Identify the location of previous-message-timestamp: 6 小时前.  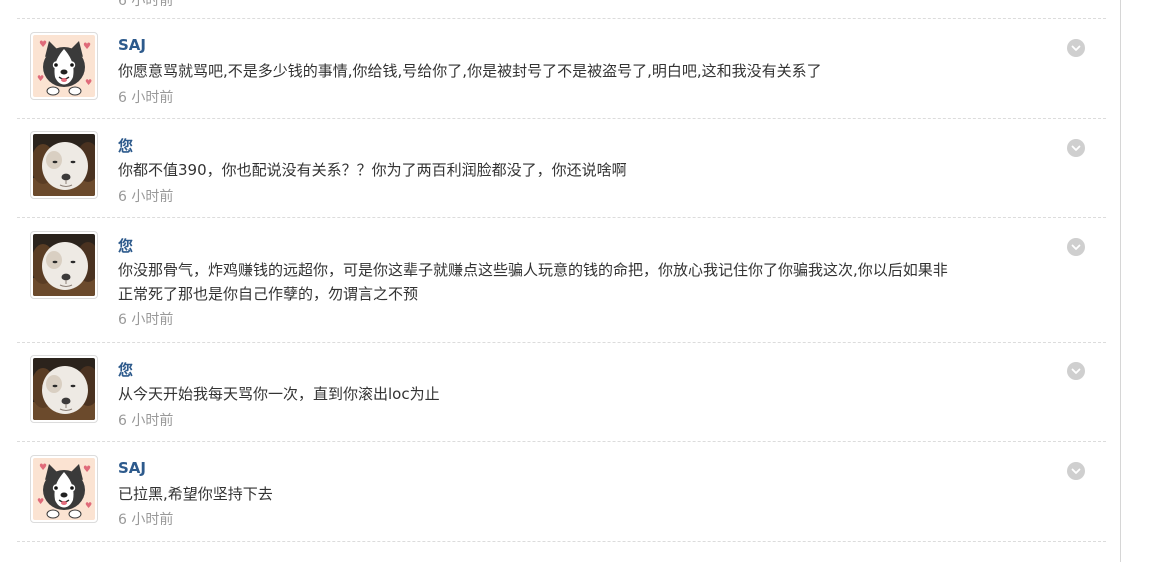
(146, 4).